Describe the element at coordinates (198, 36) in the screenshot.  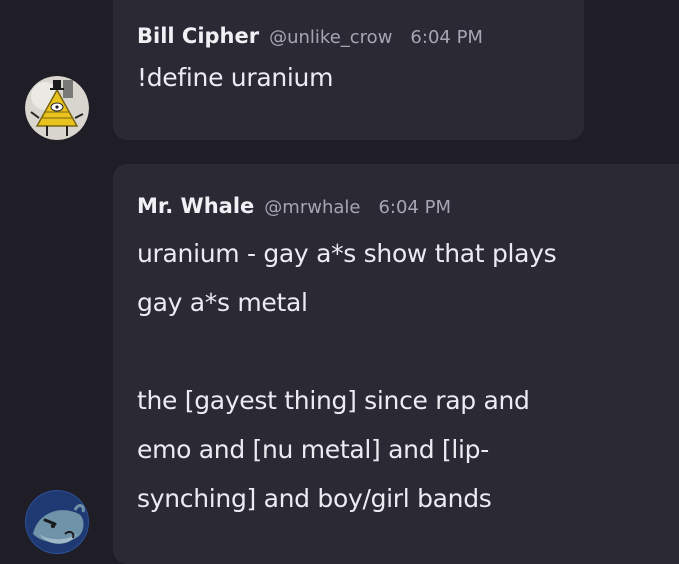
I see `username: Bill Cipher` at that location.